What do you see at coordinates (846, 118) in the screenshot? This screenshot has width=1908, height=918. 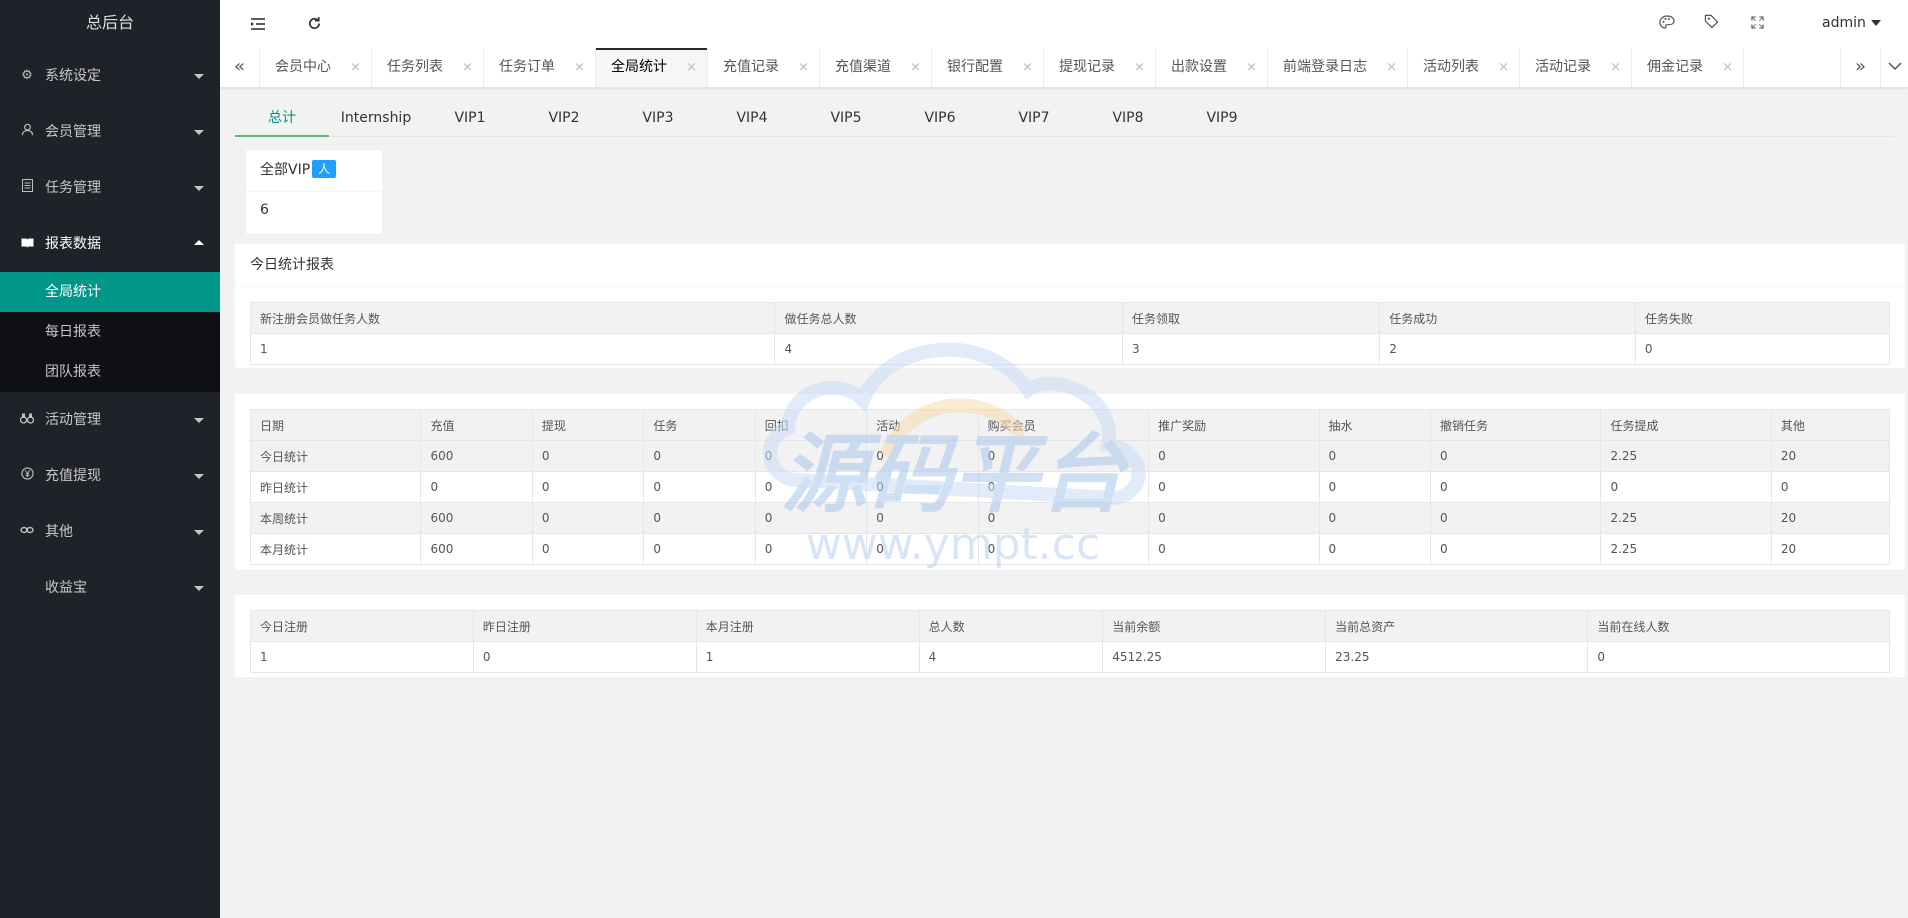 I see `tab-vip-5: VIP5` at bounding box center [846, 118].